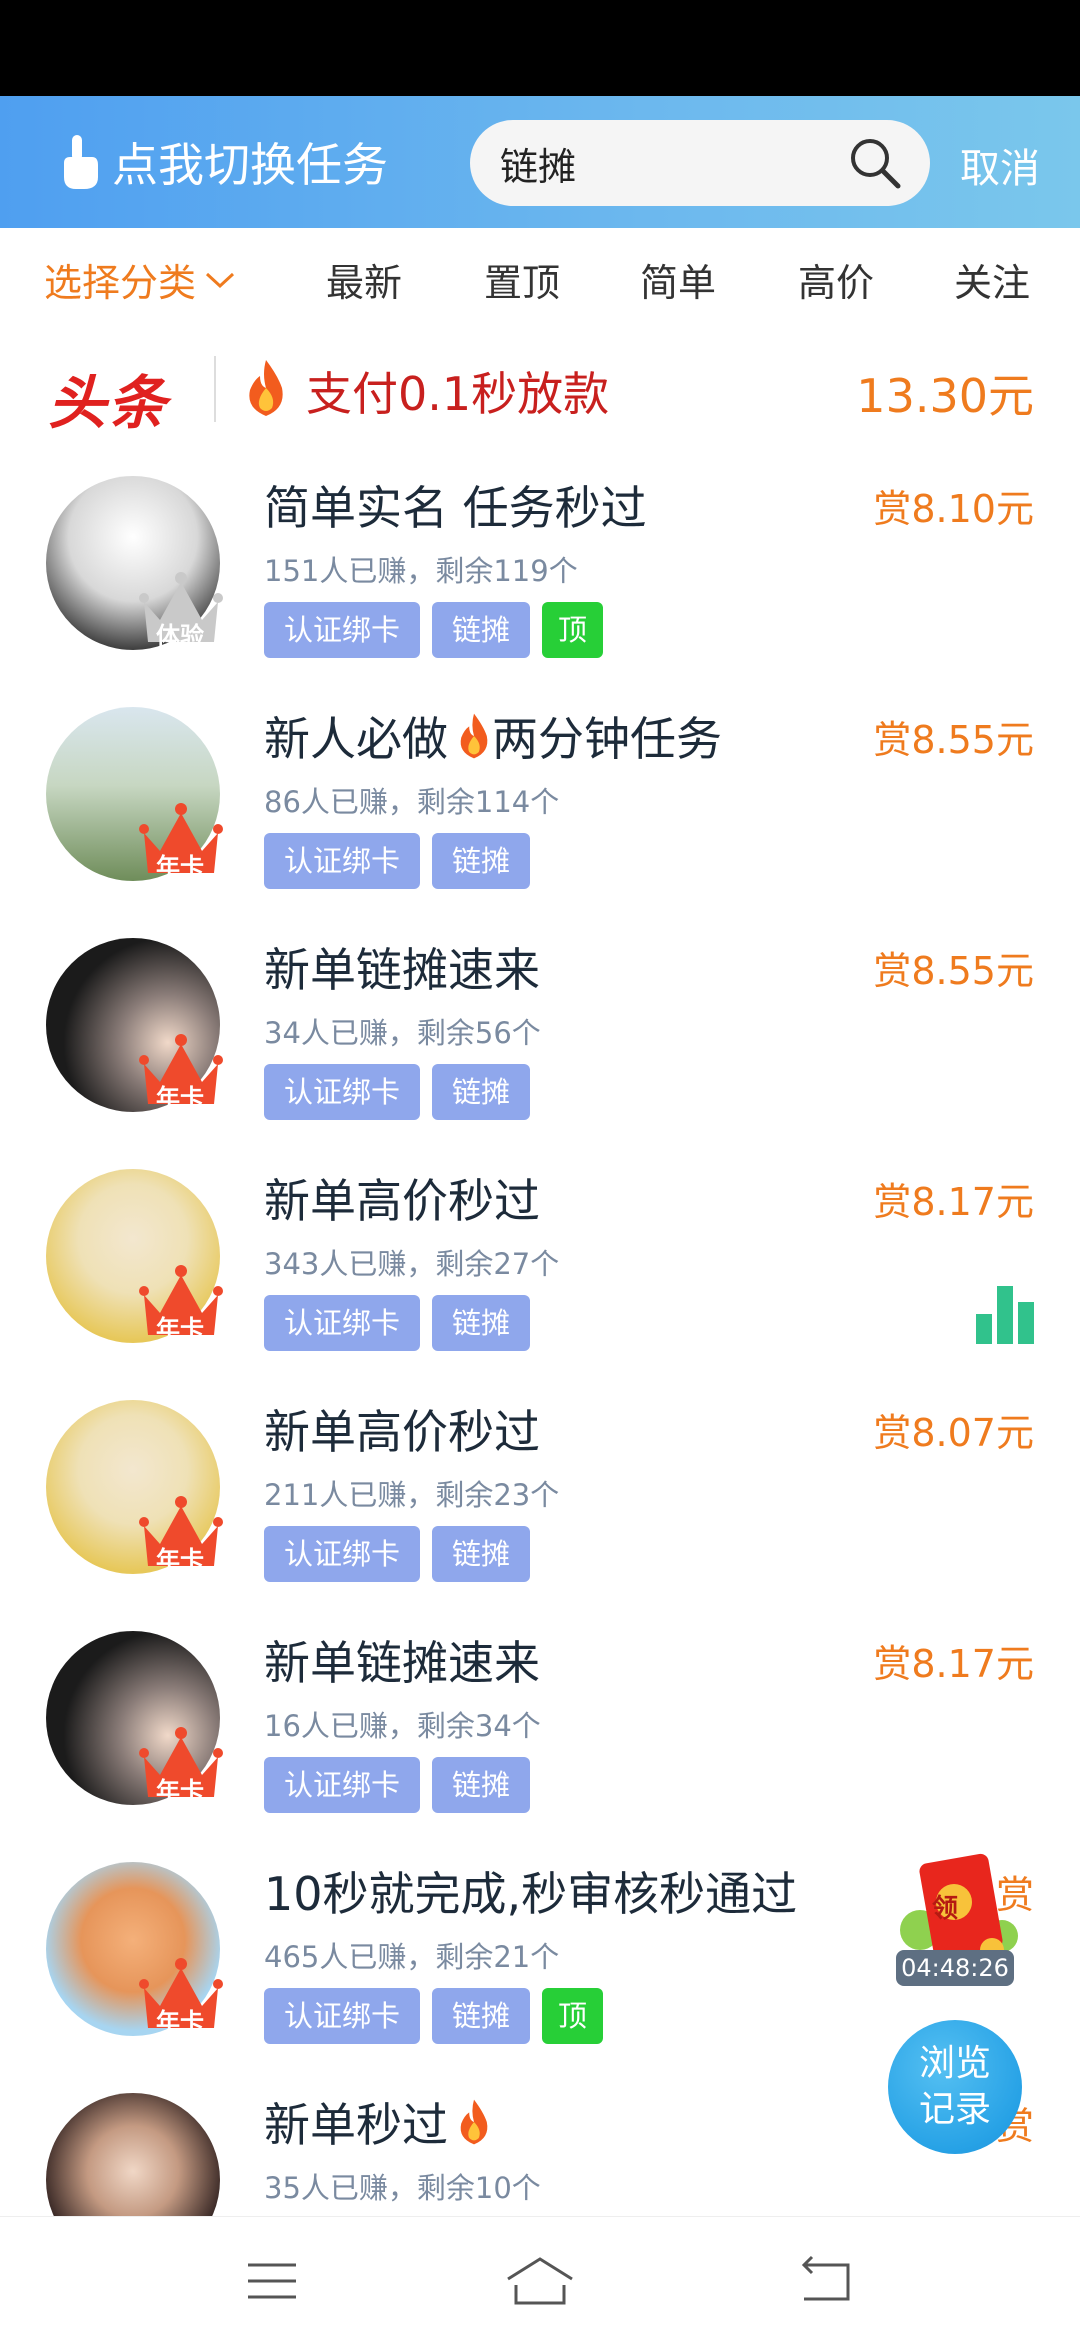 The height and width of the screenshot is (2341, 1080). Describe the element at coordinates (81, 162) in the screenshot. I see `pointing-hand-icon` at that location.